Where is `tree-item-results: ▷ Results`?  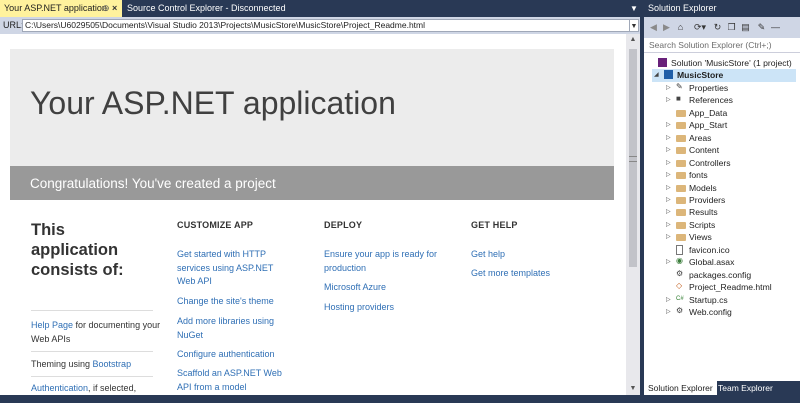 tree-item-results: ▷ Results is located at coordinates (724, 212).